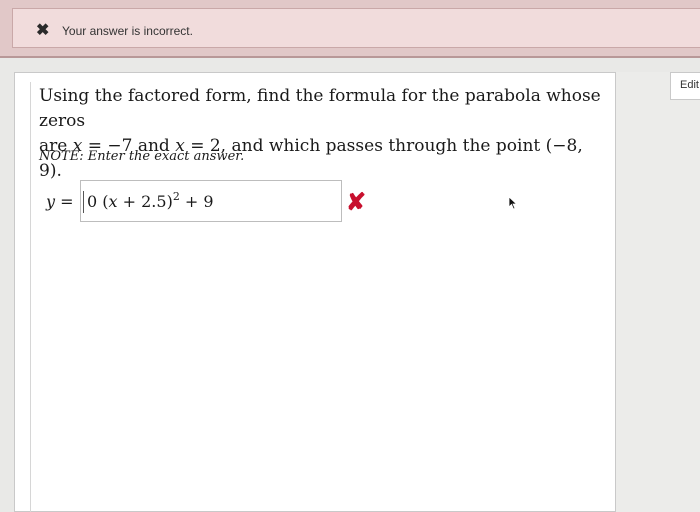 The image size is (700, 512). I want to click on note-text: NOTE: Enter the exact answer., so click(142, 156).